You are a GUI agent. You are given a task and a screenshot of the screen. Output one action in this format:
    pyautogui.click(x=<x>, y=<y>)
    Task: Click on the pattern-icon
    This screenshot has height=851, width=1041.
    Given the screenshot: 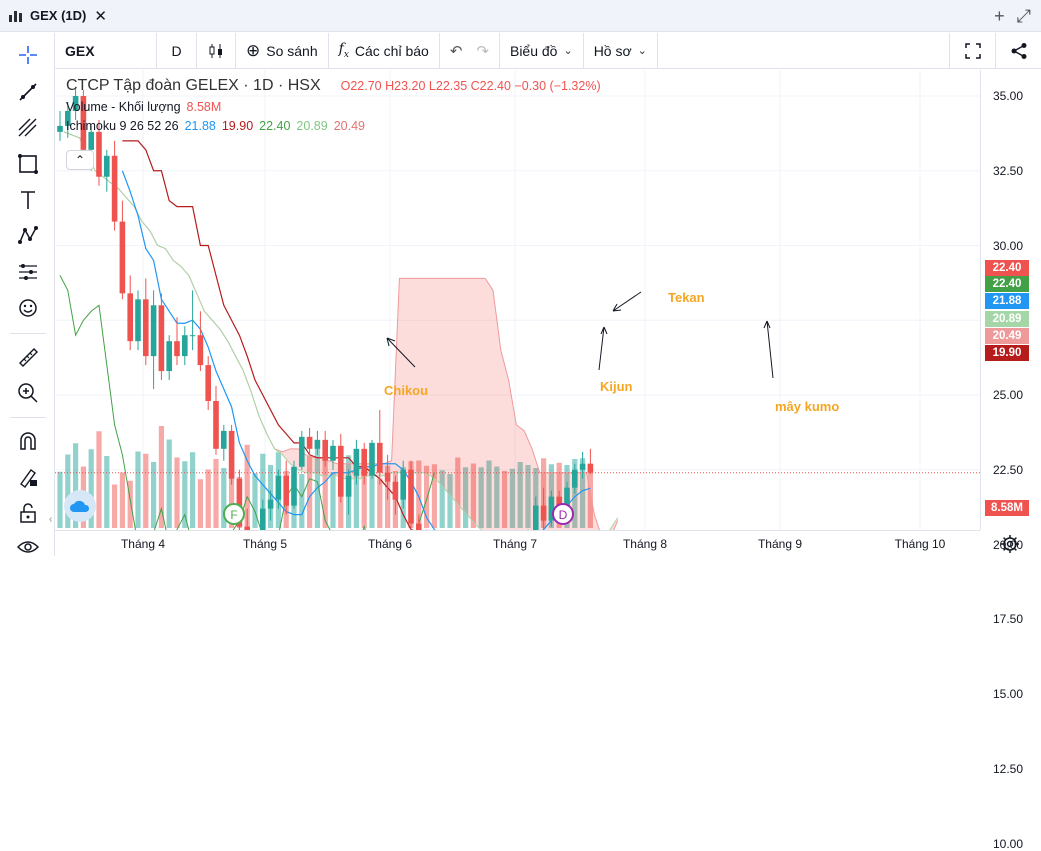 What is the action you would take?
    pyautogui.click(x=28, y=236)
    